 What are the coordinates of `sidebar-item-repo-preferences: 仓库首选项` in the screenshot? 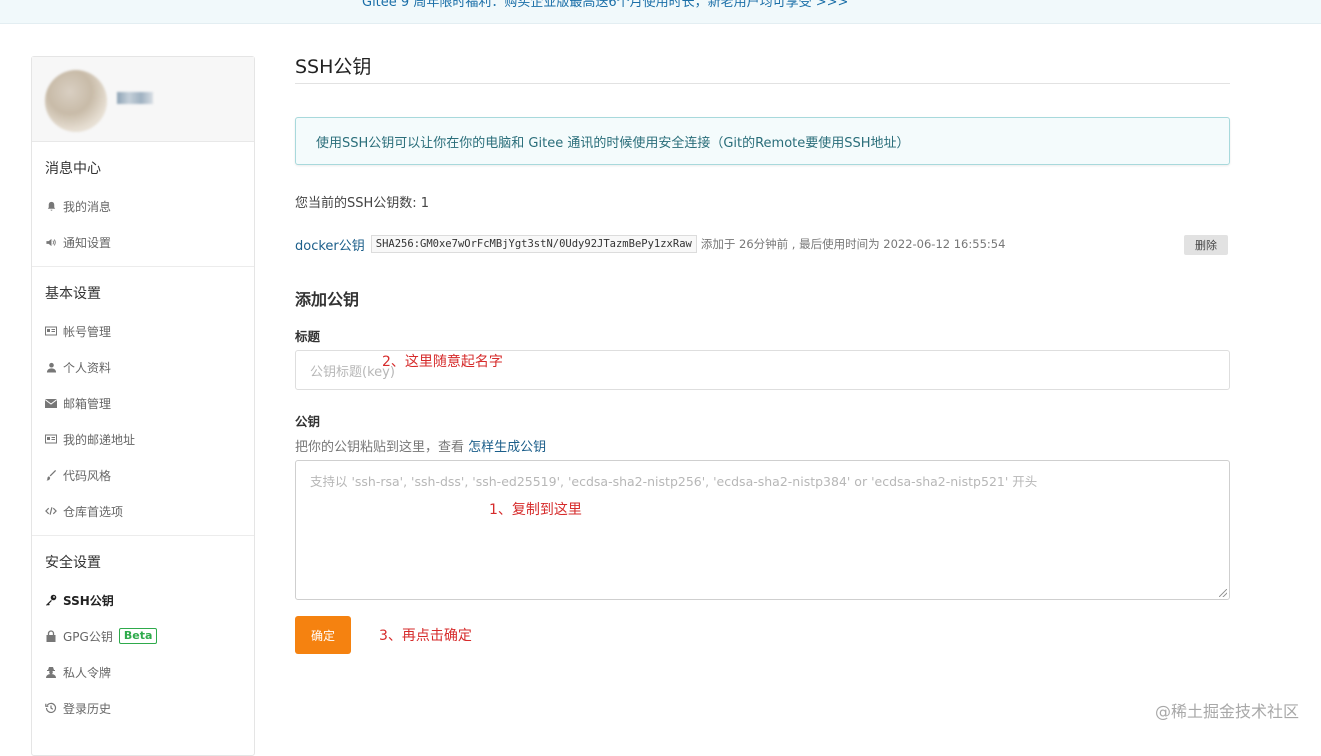 It's located at (143, 511).